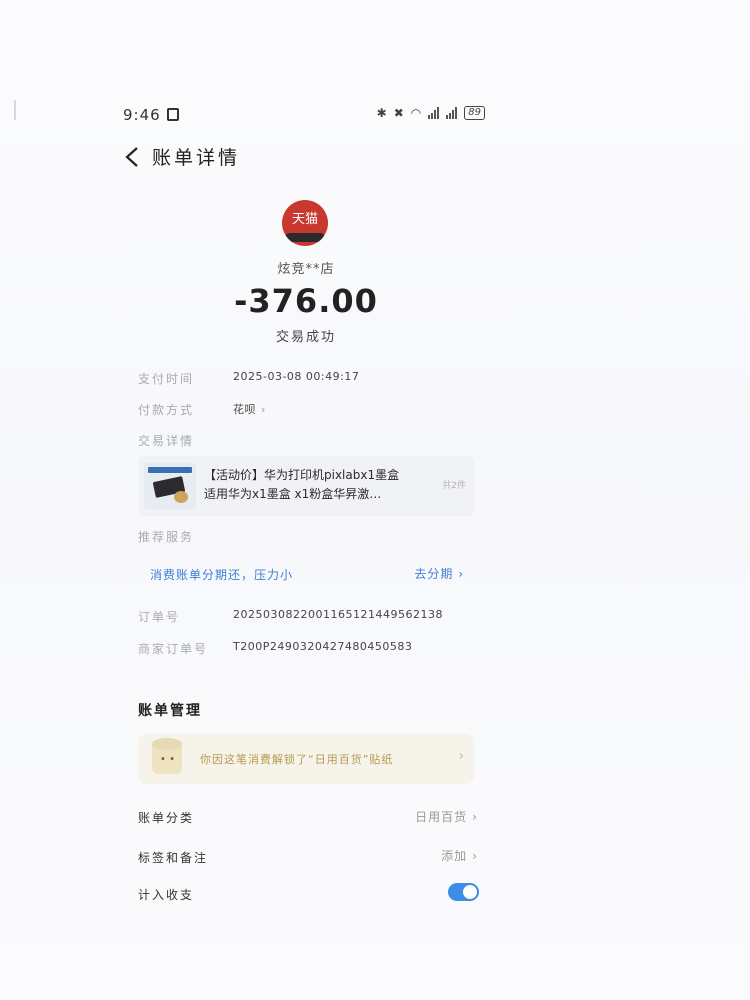 The image size is (750, 1000). I want to click on sticker-face: • •, so click(167, 759).